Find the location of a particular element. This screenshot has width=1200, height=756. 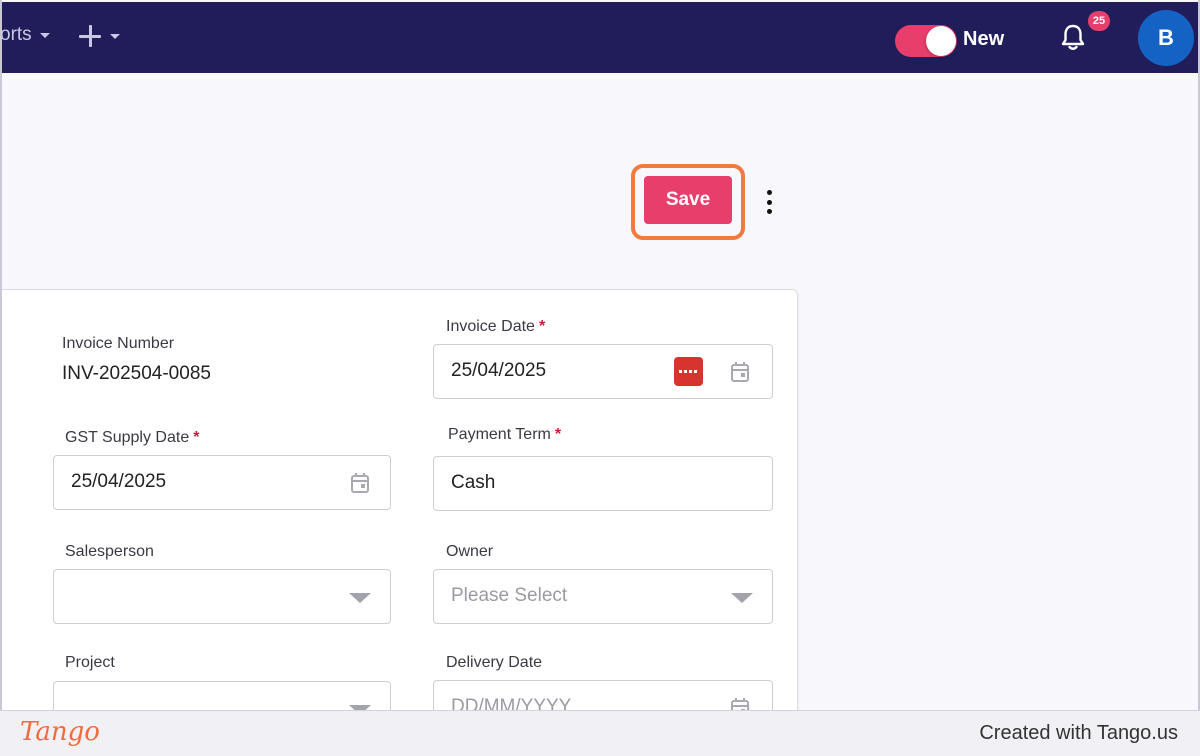

owner-select: Please Select is located at coordinates (603, 596).